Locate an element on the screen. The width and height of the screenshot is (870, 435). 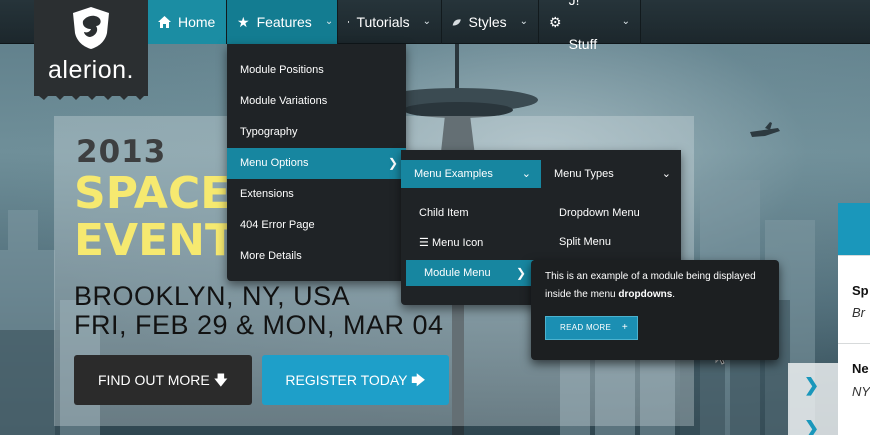
star-icon: ★ is located at coordinates (243, 22).